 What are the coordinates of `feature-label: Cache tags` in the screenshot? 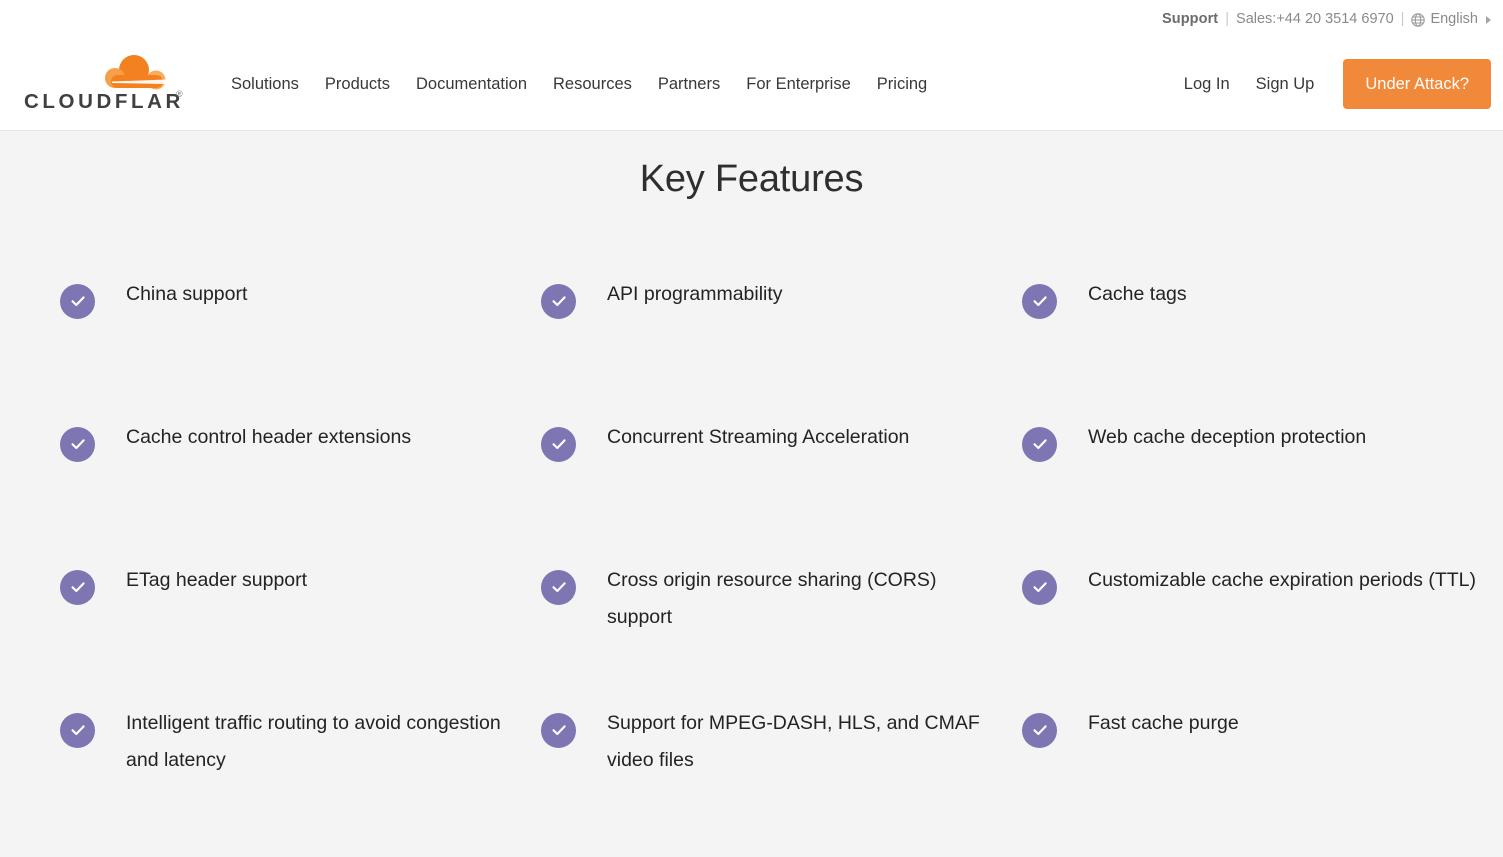 It's located at (1137, 293).